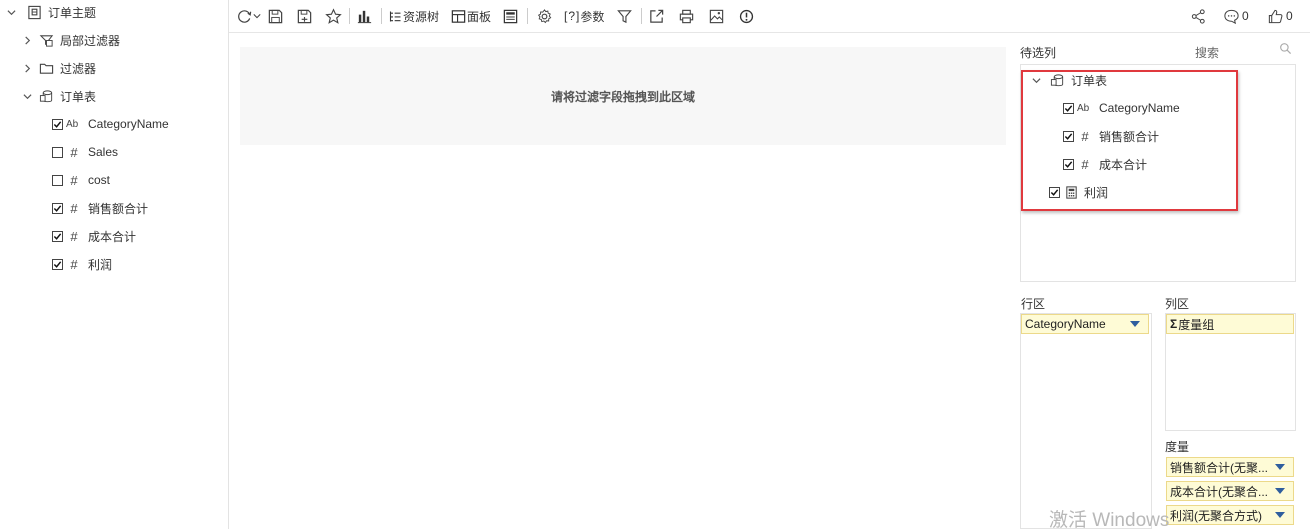 The height and width of the screenshot is (532, 1310). Describe the element at coordinates (1285, 50) in the screenshot. I see `search-icon` at that location.